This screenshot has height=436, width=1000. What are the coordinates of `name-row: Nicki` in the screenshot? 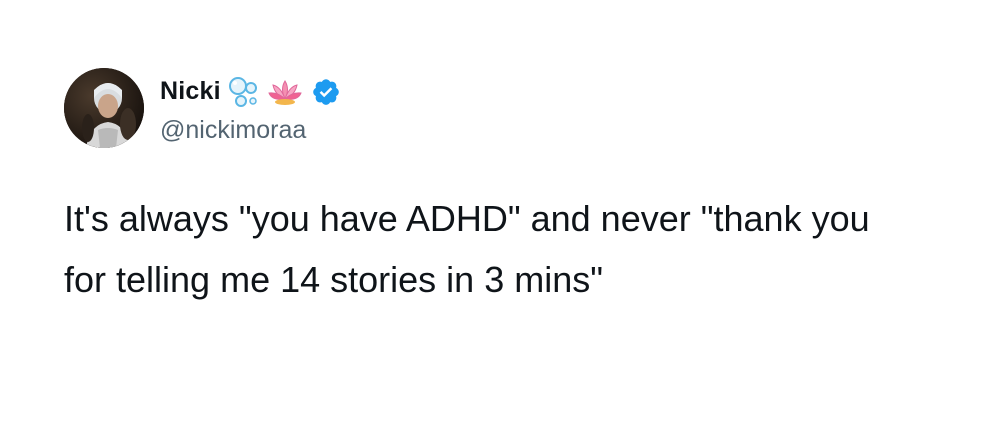 It's located at (250, 92).